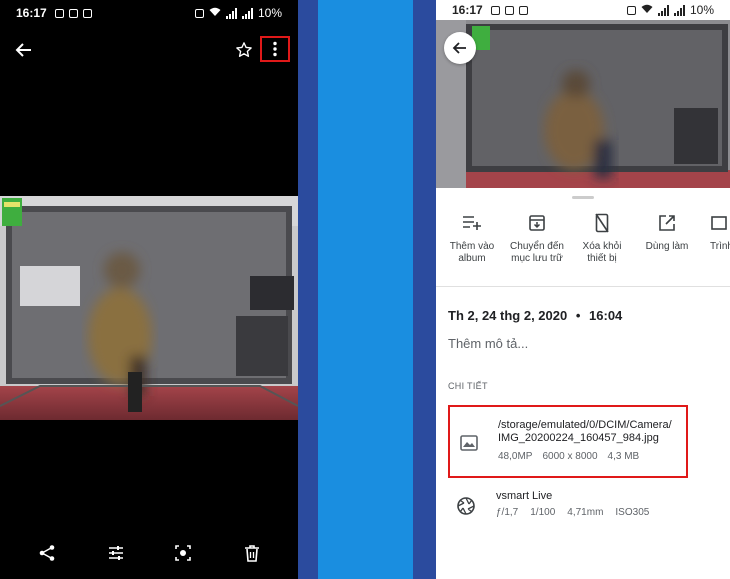 The image size is (730, 579). Describe the element at coordinates (720, 246) in the screenshot. I see `action-label: Trình` at that location.